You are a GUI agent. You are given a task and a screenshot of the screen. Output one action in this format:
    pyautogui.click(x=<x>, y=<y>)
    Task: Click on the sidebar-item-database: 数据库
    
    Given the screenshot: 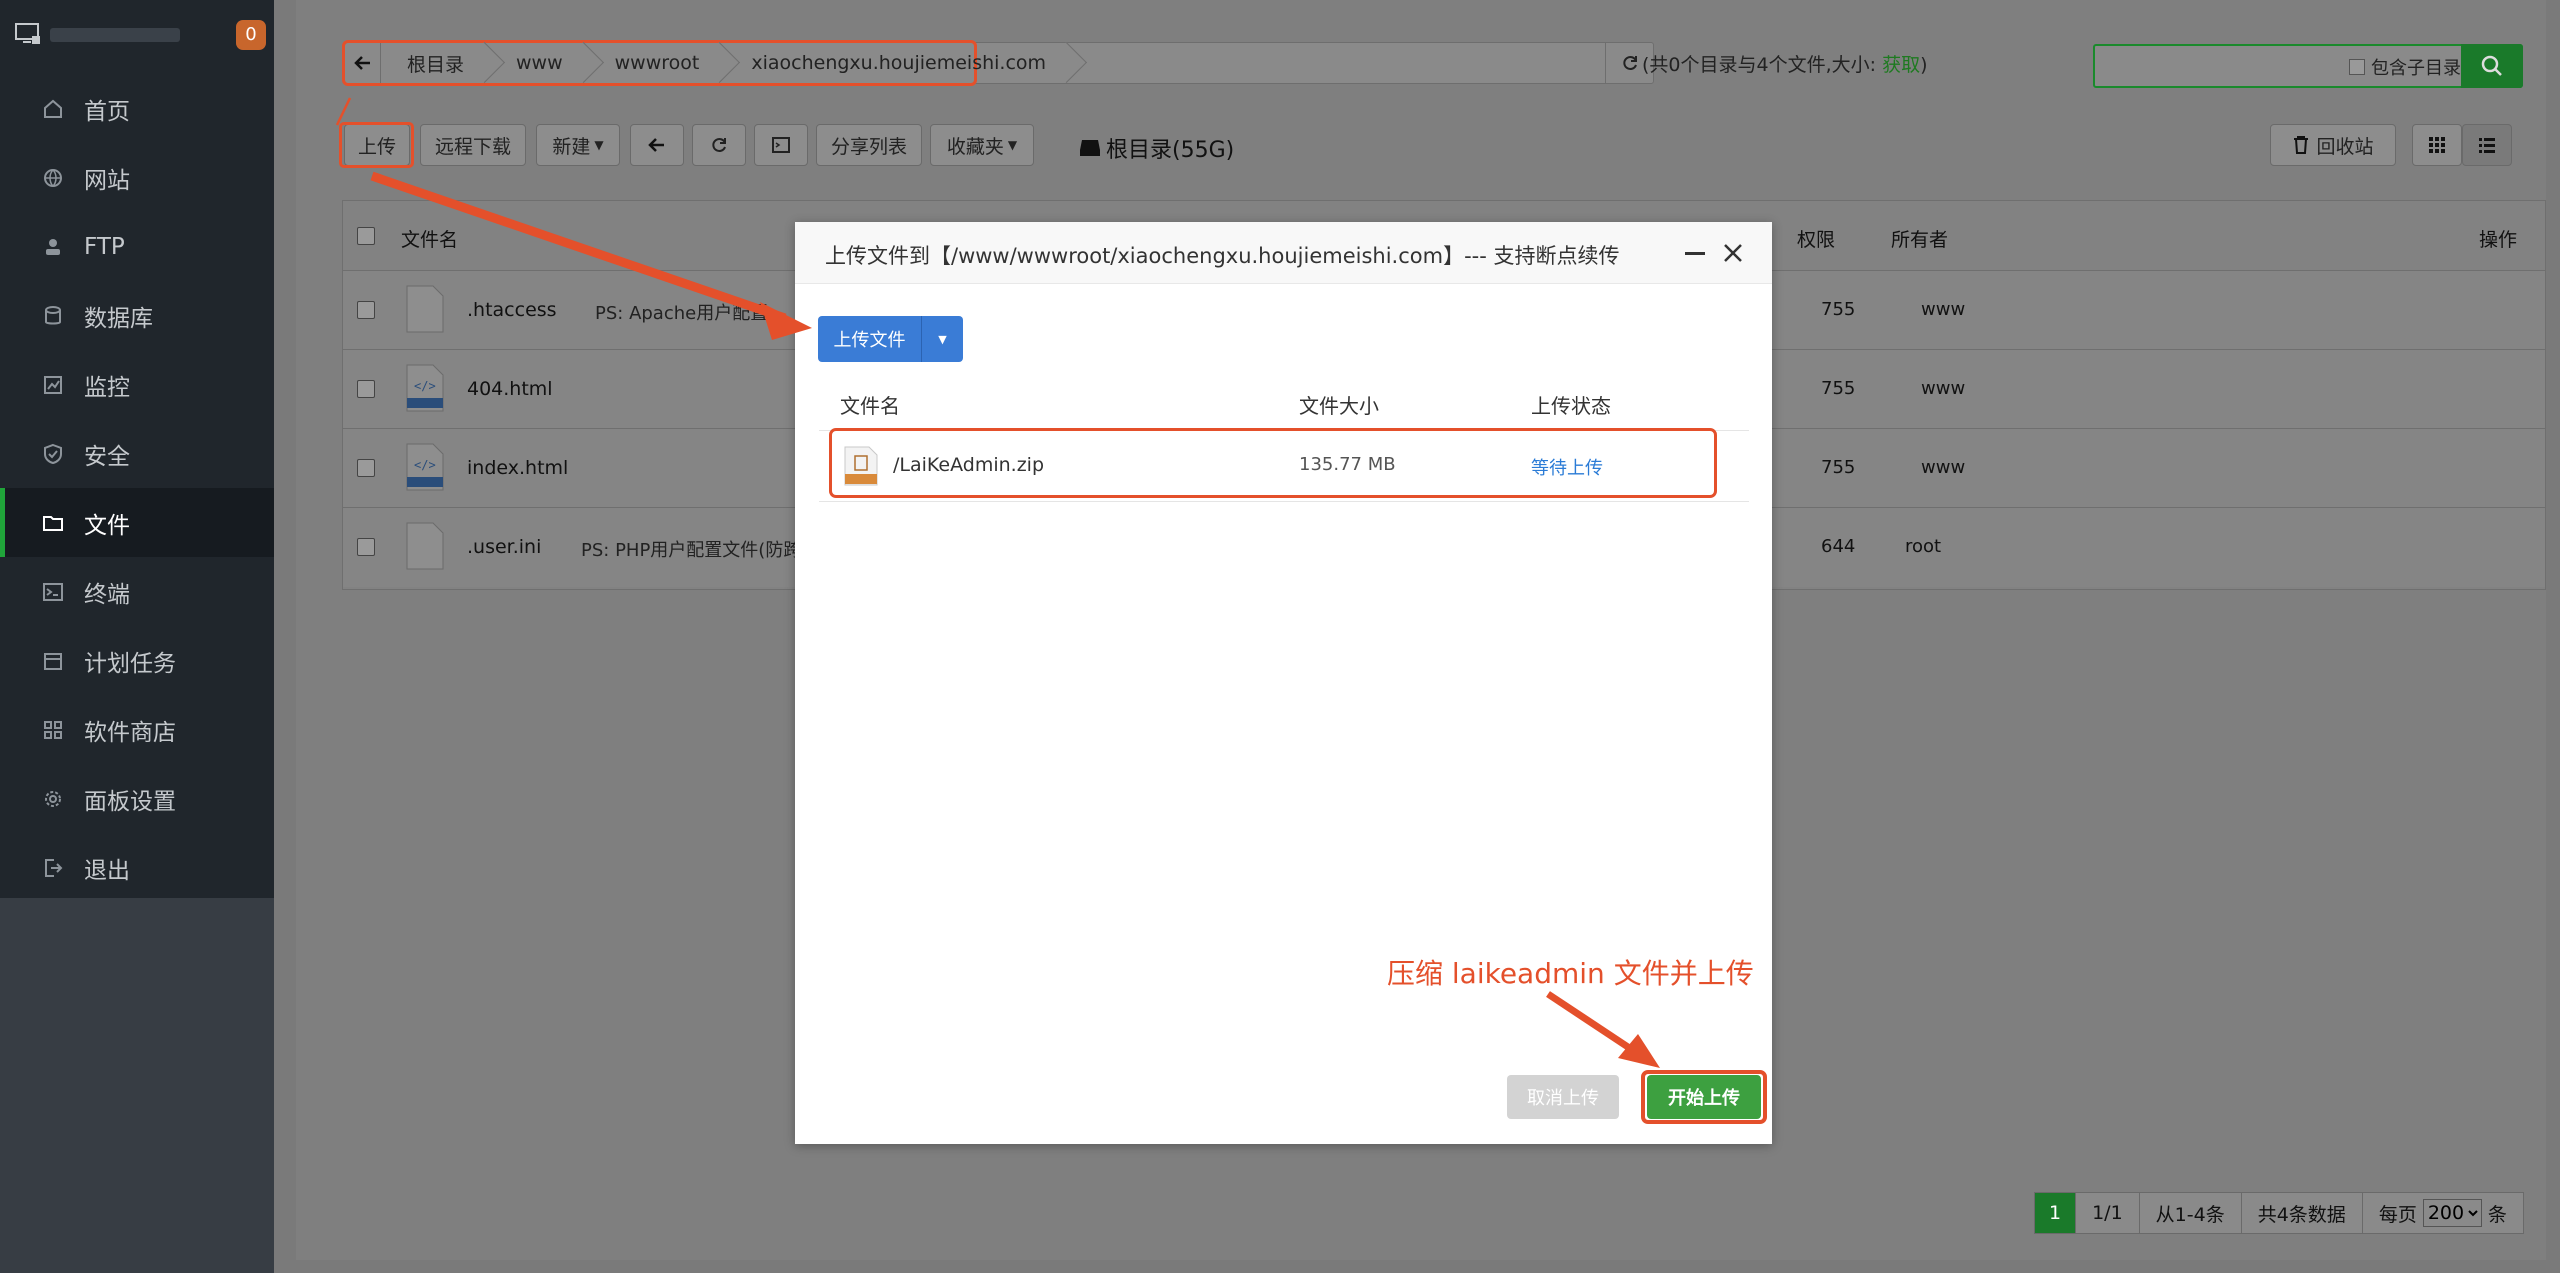 What is the action you would take?
    pyautogui.click(x=137, y=315)
    